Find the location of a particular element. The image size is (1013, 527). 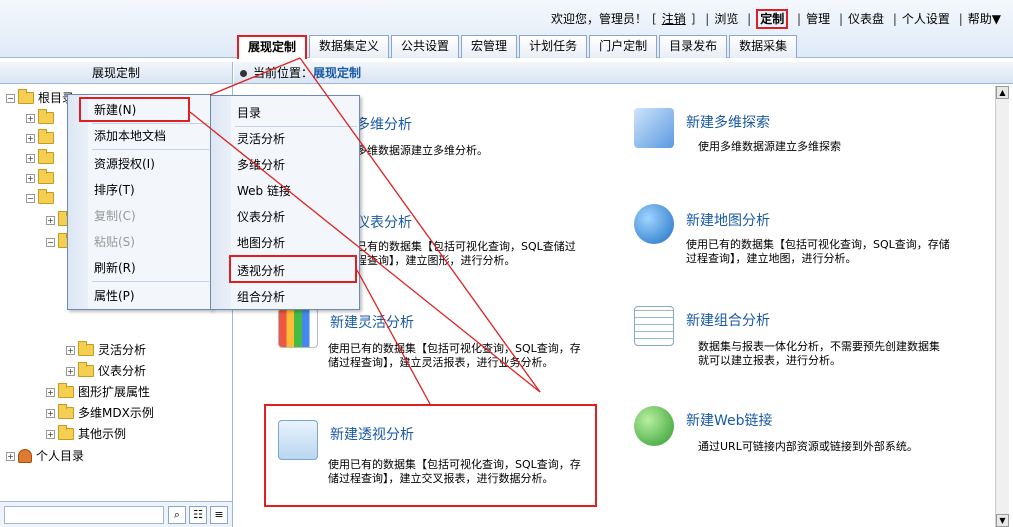

card-web-title: 新建Web链接 is located at coordinates (729, 420).